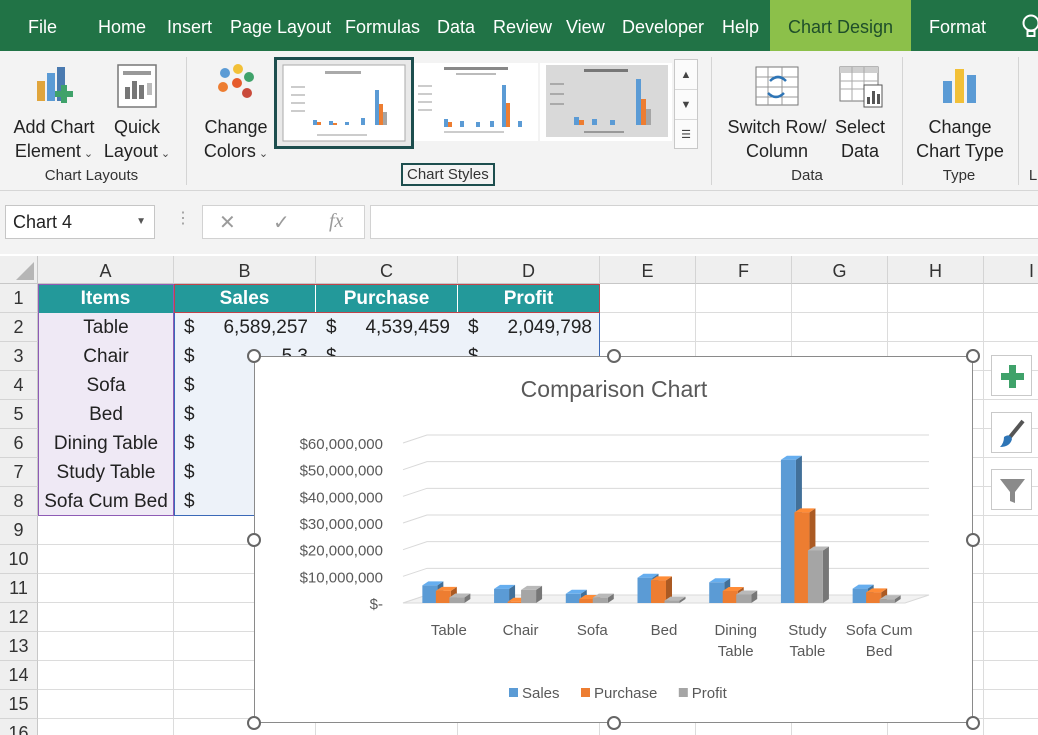  Describe the element at coordinates (227, 222) in the screenshot. I see `cancel-icon: ✕` at that location.